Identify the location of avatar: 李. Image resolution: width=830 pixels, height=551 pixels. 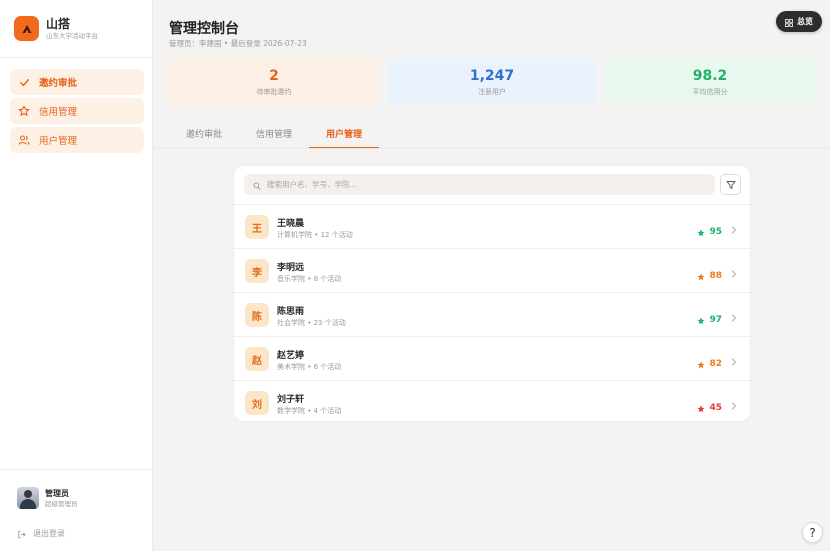
(257, 271).